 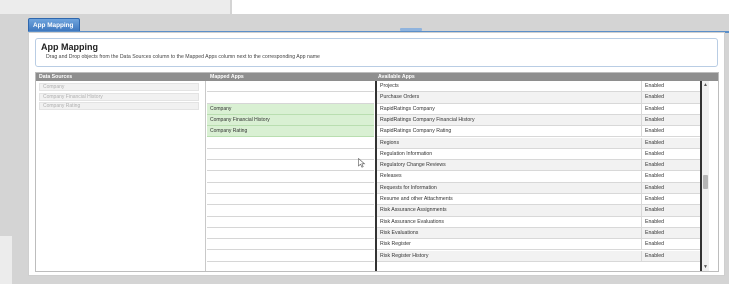 What do you see at coordinates (539, 188) in the screenshot?
I see `available-app-row: Requests for Information Enabled` at bounding box center [539, 188].